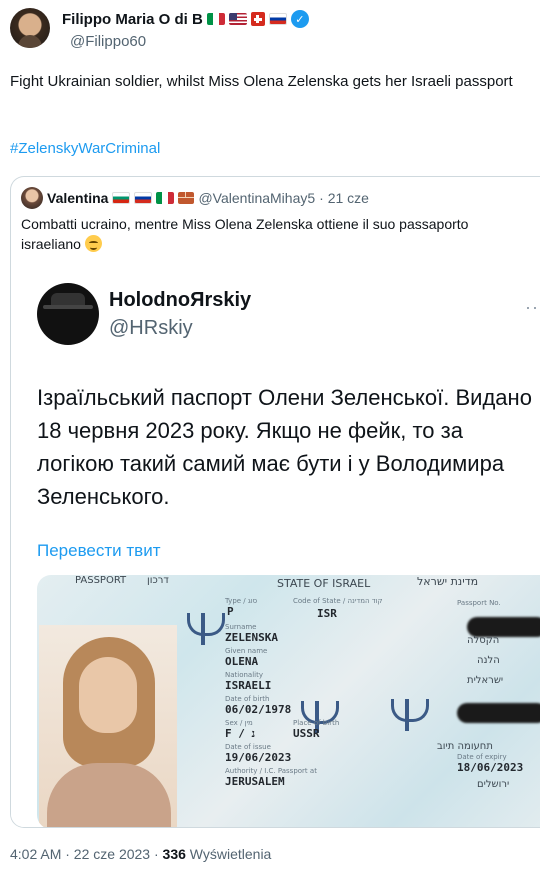  Describe the element at coordinates (327, 613) in the screenshot. I see `code-value: ISR` at that location.